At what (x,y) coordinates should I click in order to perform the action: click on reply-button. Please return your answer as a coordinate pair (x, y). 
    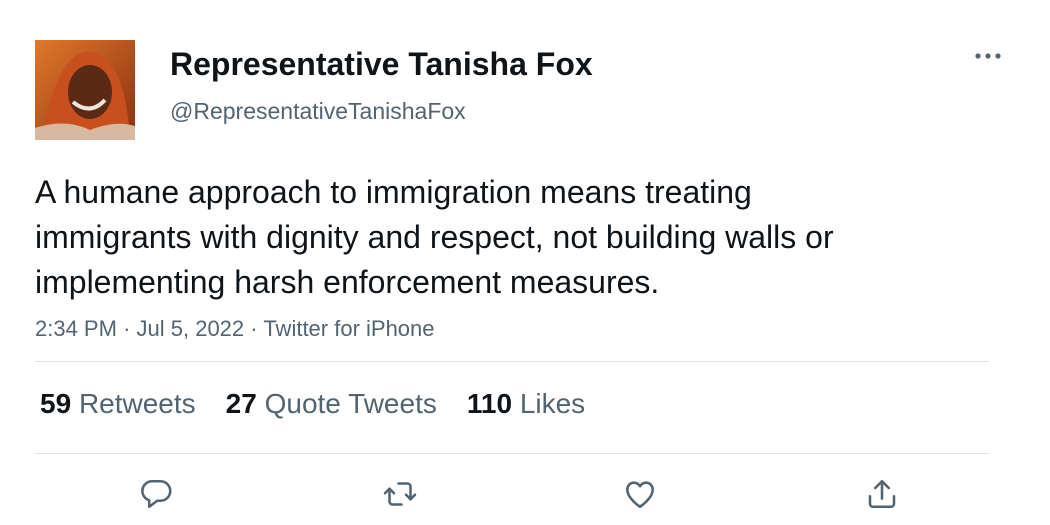
    Looking at the image, I should click on (156, 494).